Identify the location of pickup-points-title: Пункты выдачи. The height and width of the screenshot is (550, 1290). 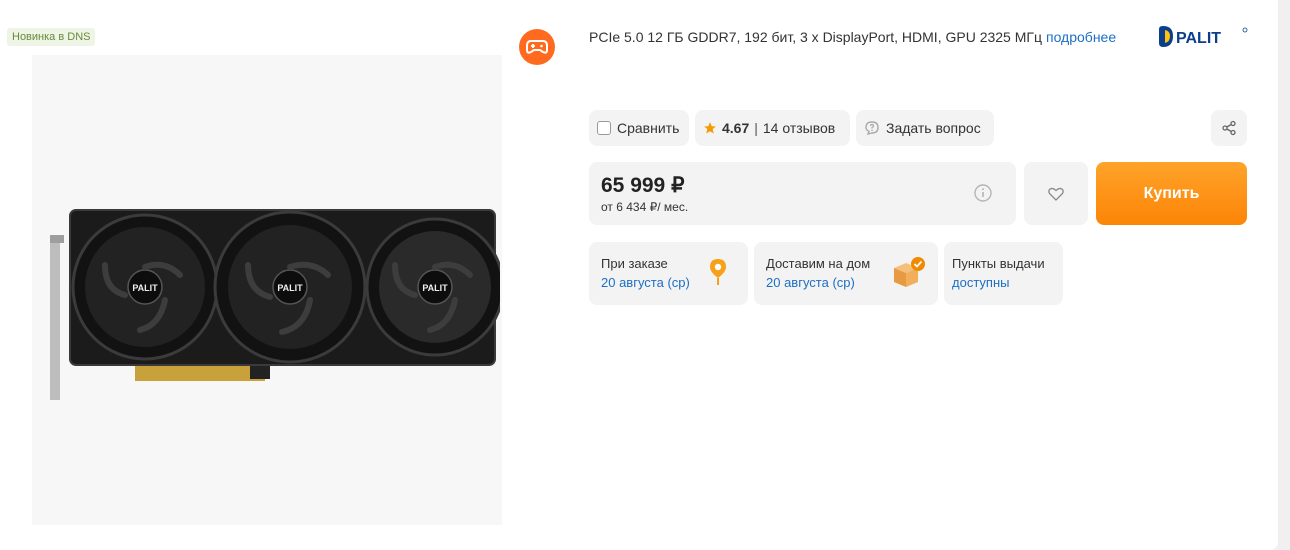
(998, 263).